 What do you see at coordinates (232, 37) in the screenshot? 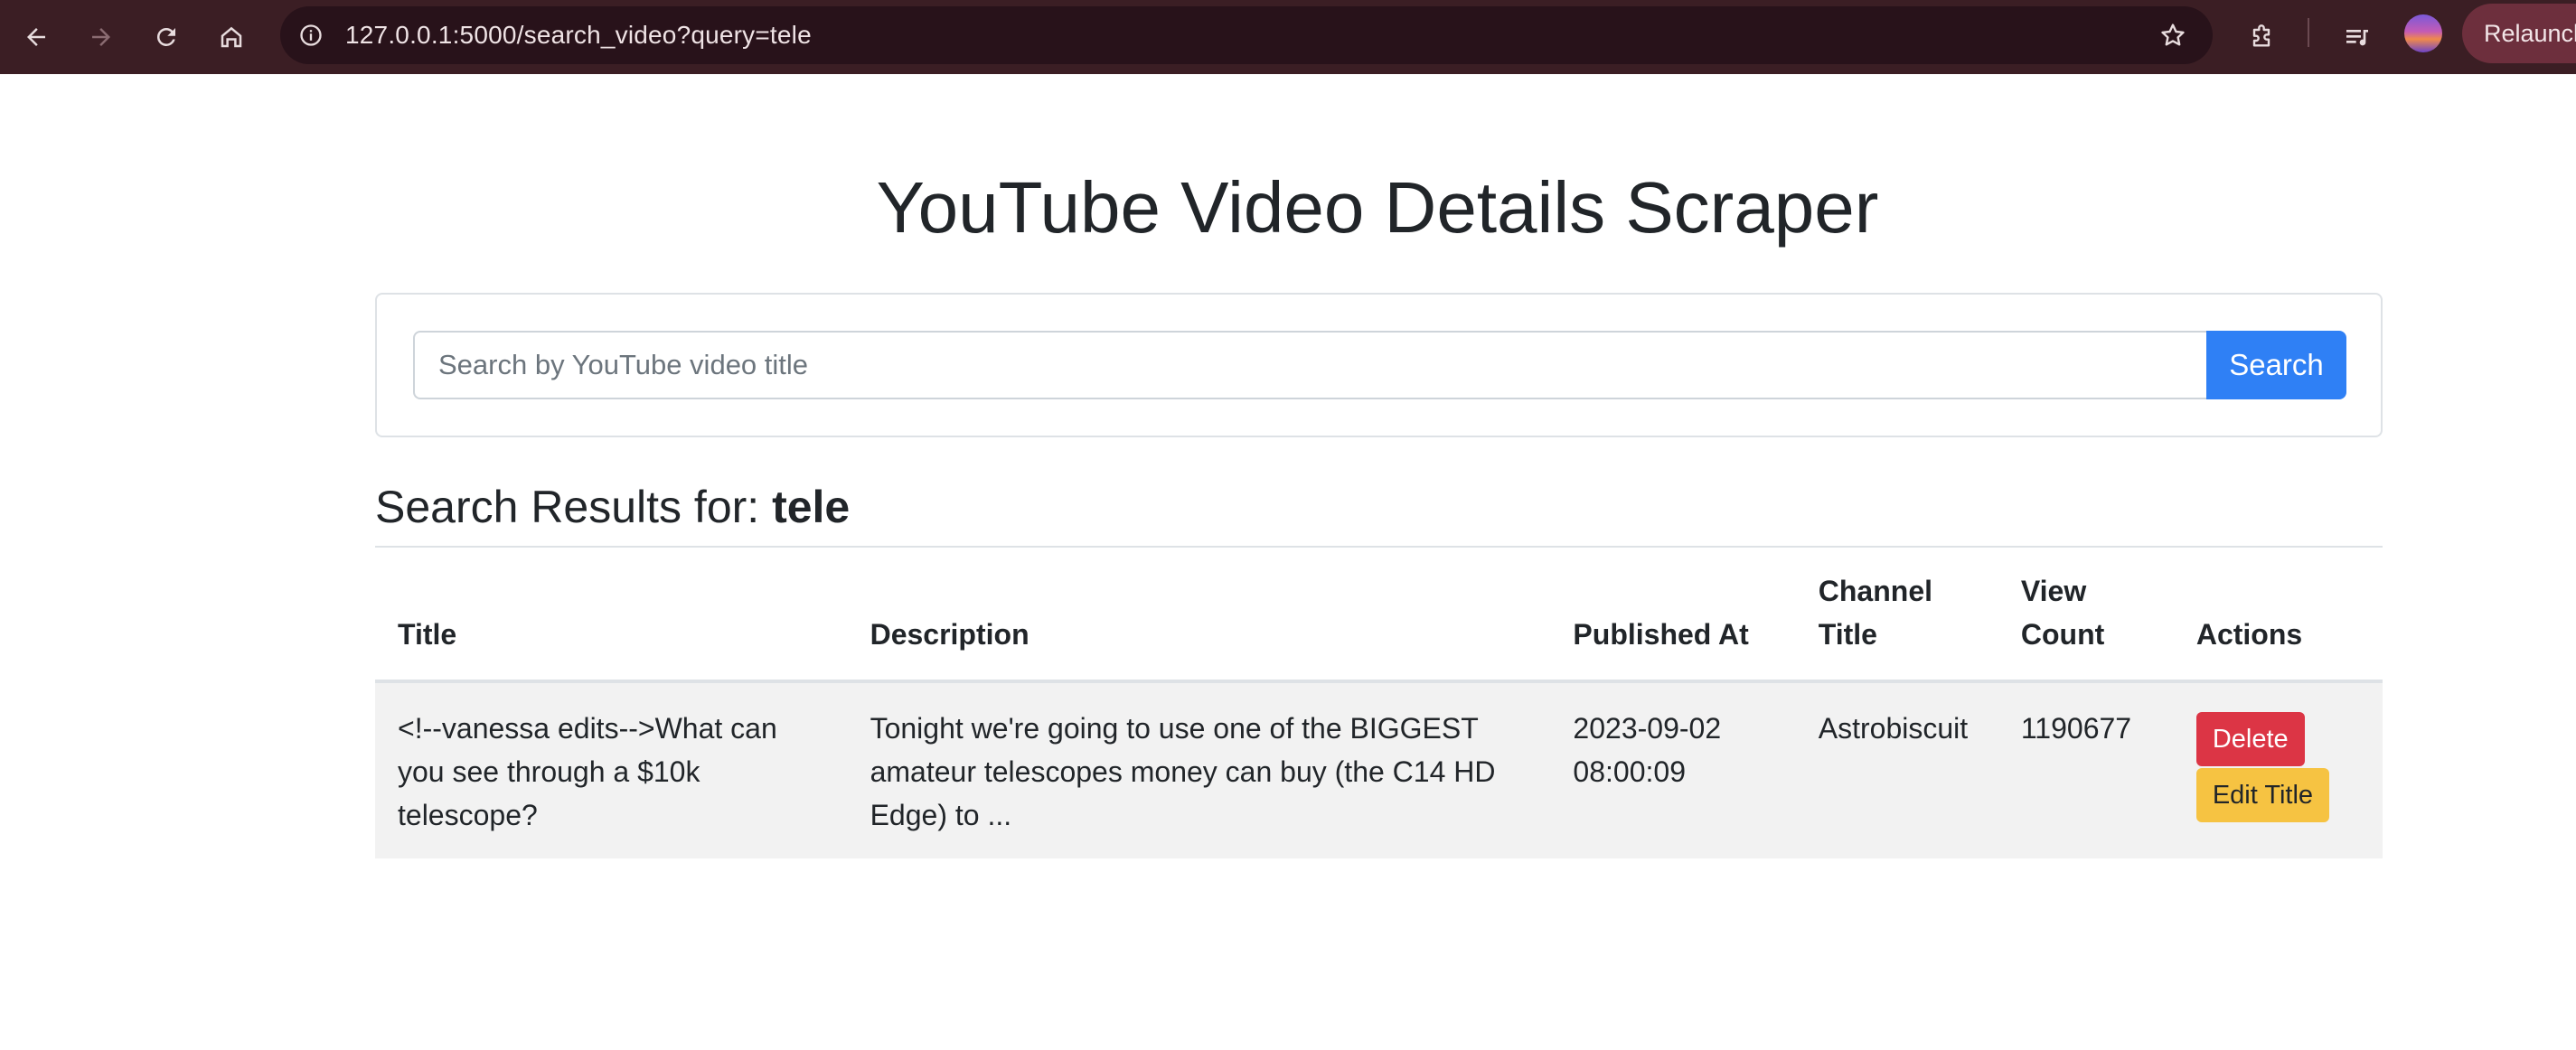
I see `home-icon` at bounding box center [232, 37].